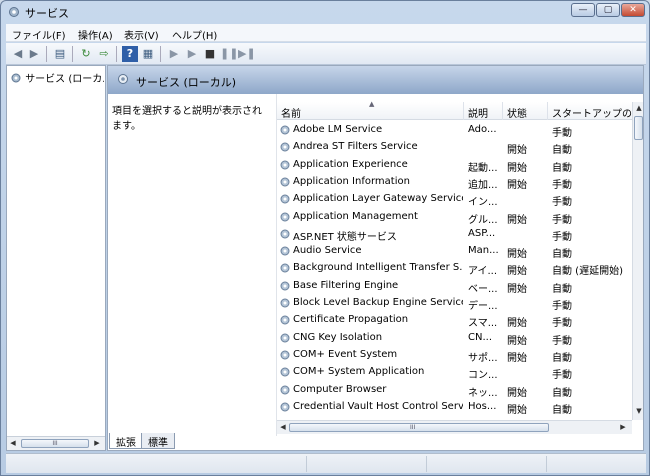 This screenshot has width=650, height=476. Describe the element at coordinates (192, 54) in the screenshot. I see `start-service-alt-icon: ▶` at that location.